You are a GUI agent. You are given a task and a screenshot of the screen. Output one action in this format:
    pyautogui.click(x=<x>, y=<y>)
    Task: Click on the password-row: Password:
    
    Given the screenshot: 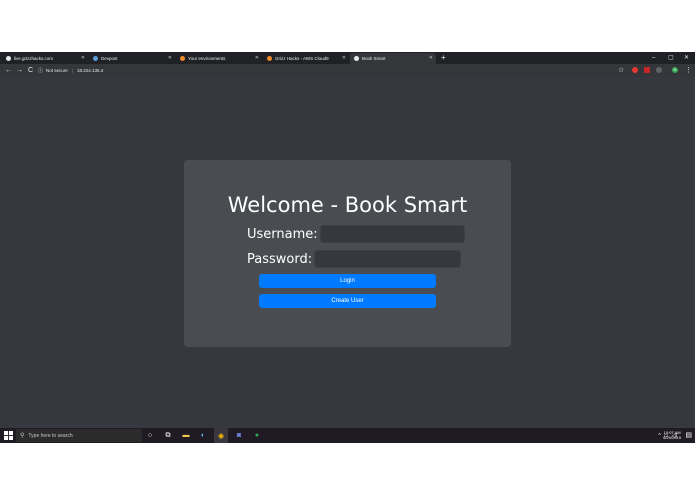 What is the action you would take?
    pyautogui.click(x=354, y=259)
    